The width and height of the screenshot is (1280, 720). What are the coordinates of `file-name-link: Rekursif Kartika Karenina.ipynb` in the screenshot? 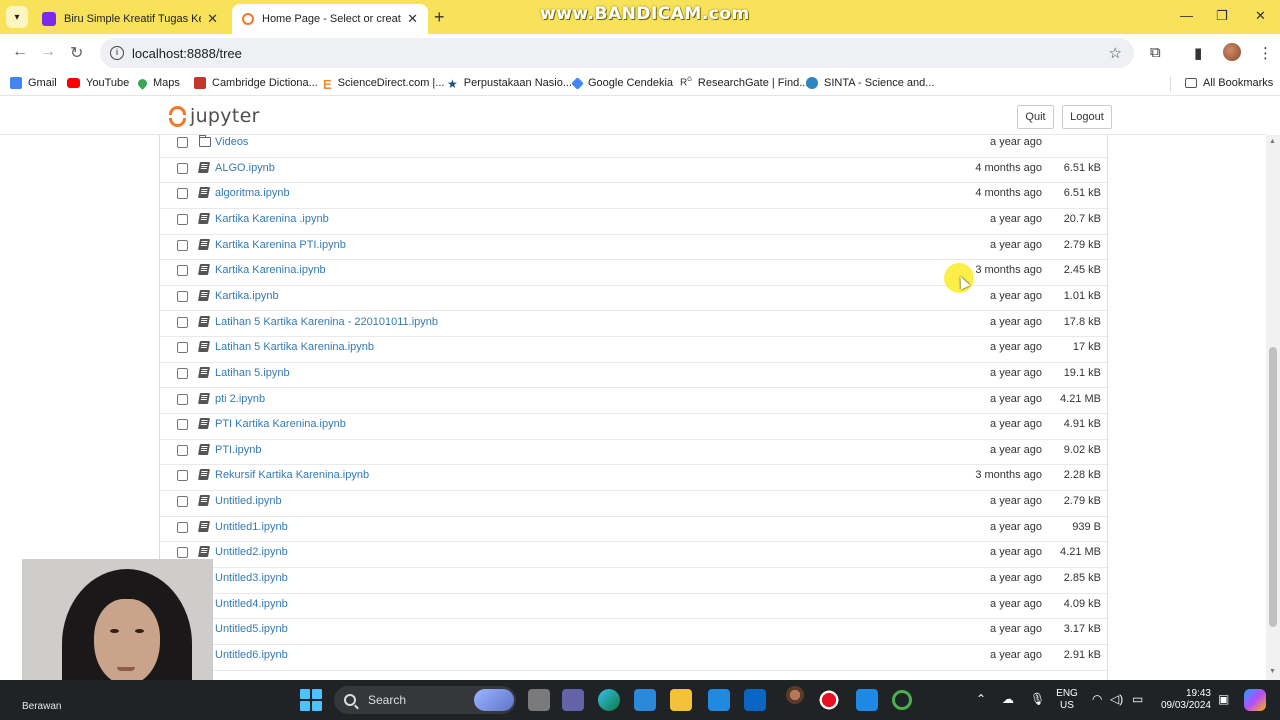 It's located at (292, 475).